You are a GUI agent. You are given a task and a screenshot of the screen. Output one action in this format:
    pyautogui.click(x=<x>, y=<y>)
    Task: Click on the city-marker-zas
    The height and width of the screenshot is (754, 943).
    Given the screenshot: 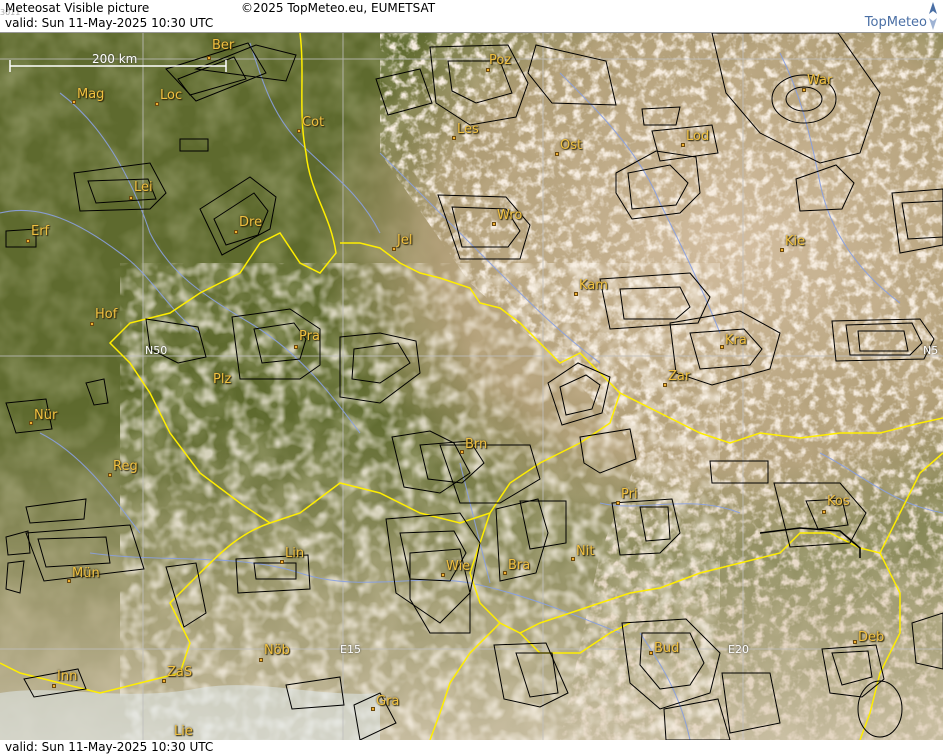 What is the action you would take?
    pyautogui.click(x=164, y=681)
    